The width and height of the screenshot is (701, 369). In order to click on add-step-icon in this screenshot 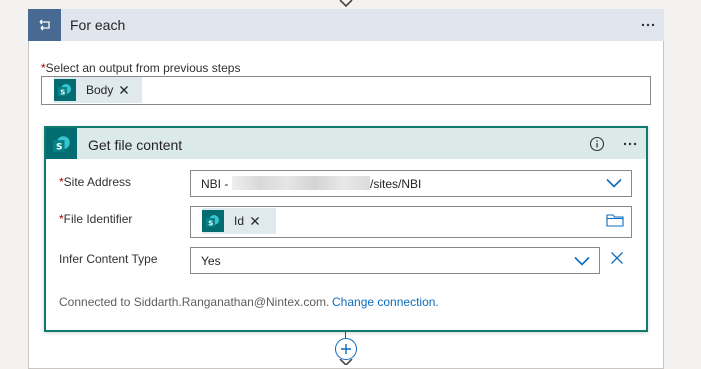, I will do `click(346, 349)`.